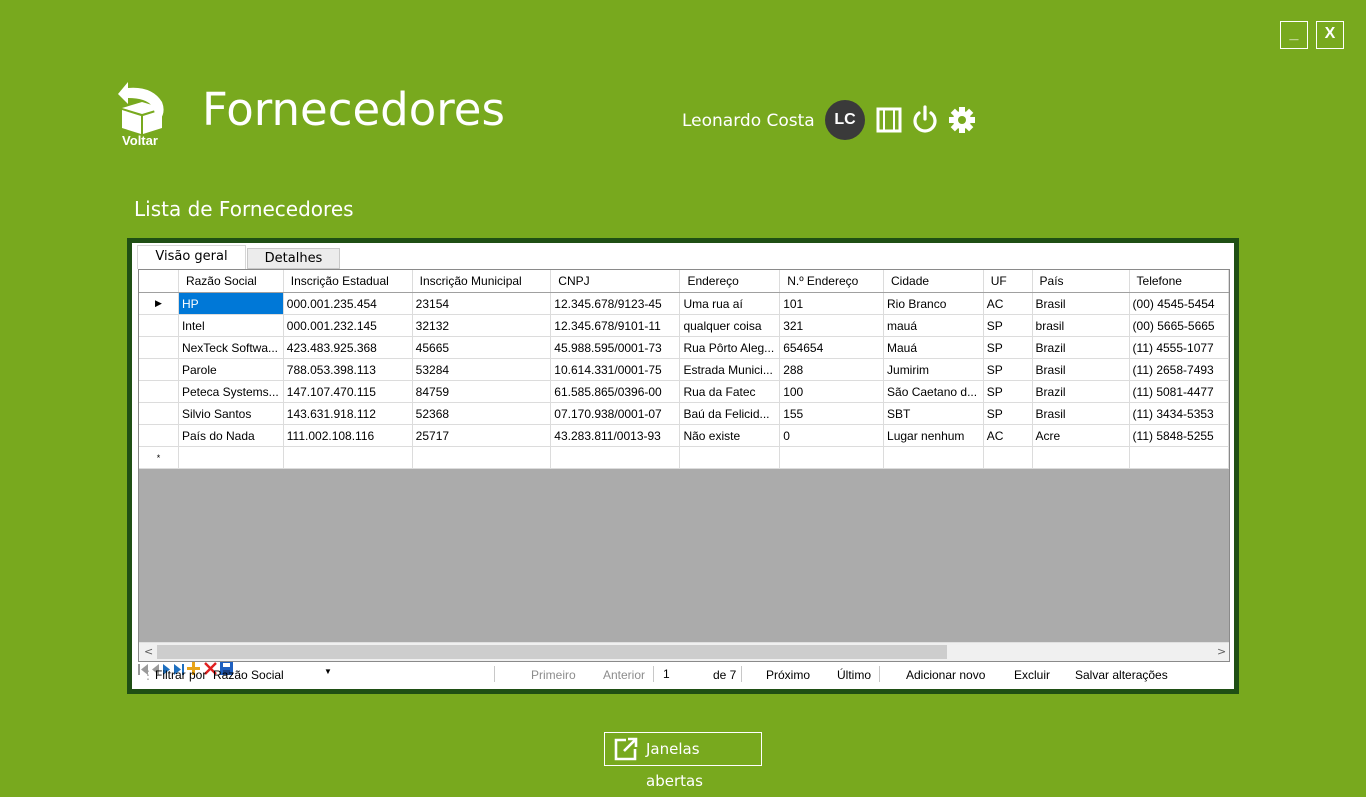 This screenshot has width=1366, height=797. I want to click on table-cell: 61.585.865/0396-00, so click(615, 391).